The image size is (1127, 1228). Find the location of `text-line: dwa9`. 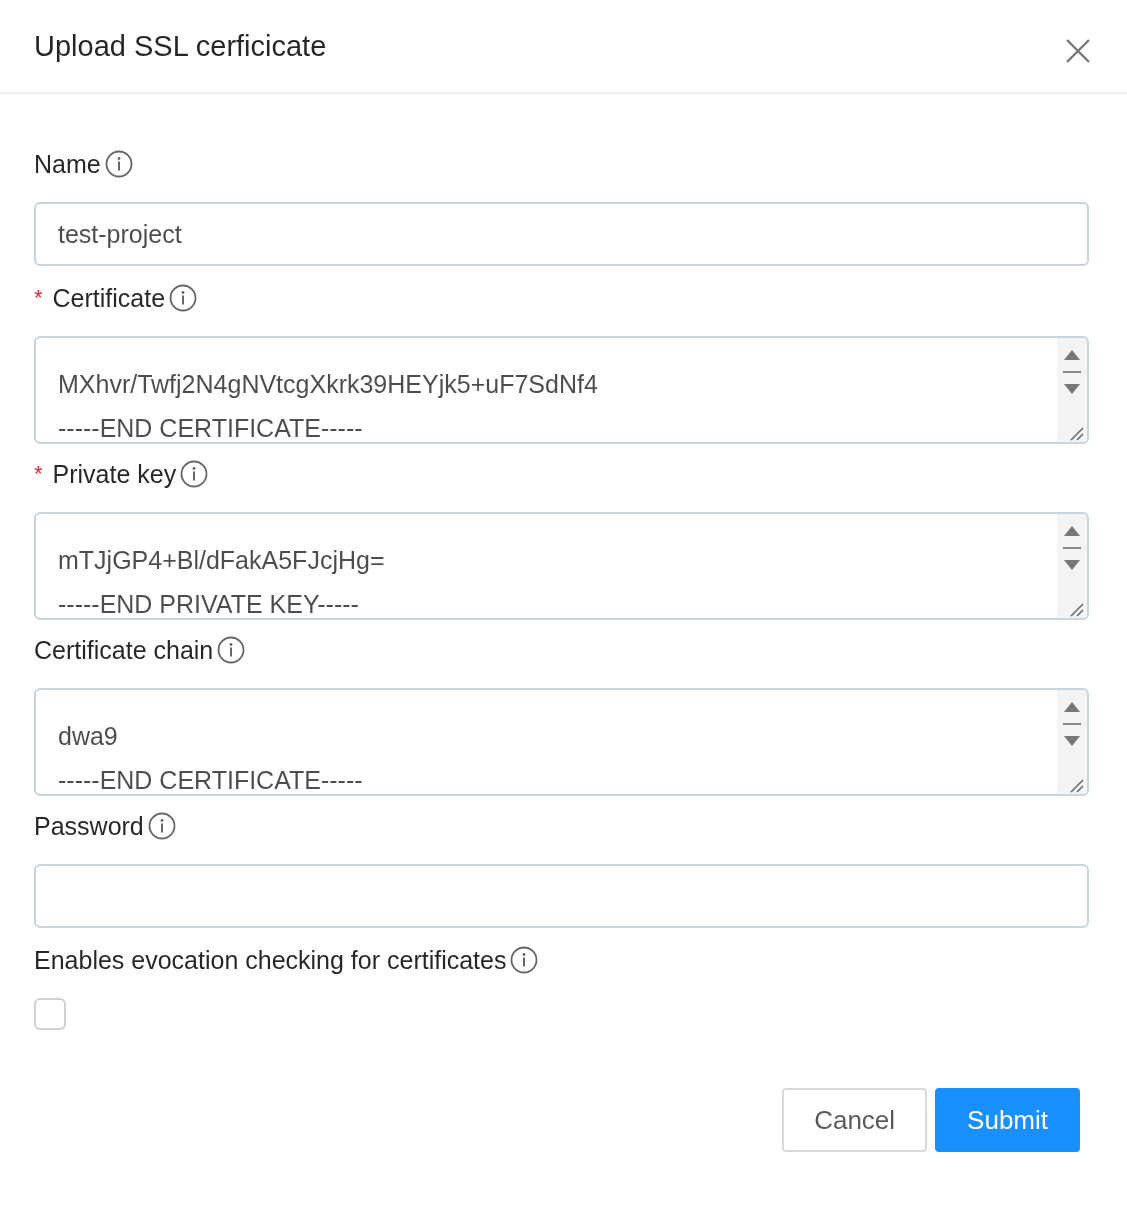

text-line: dwa9 is located at coordinates (88, 736).